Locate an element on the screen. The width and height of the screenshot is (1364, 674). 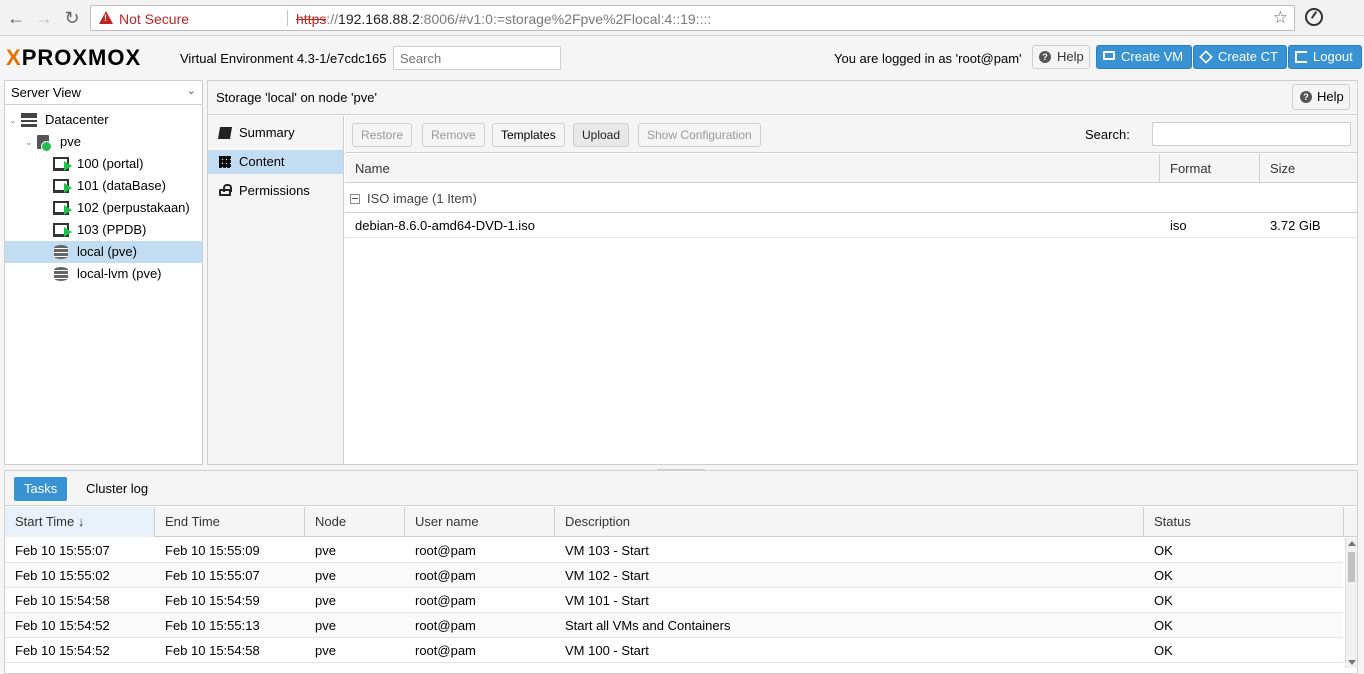
templates-button: Templates is located at coordinates (528, 135).